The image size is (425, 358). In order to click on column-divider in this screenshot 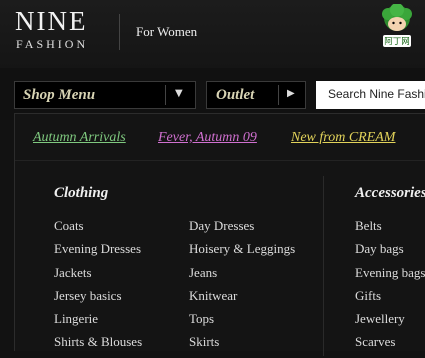, I will do `click(323, 266)`.